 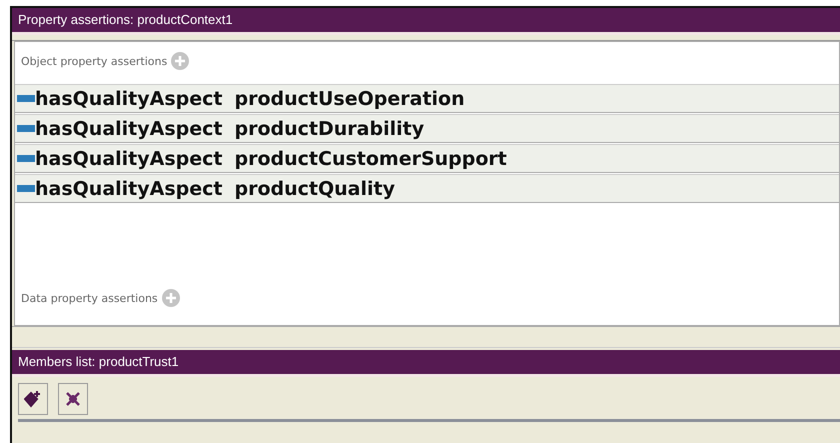 What do you see at coordinates (427, 128) in the screenshot?
I see `assertion-row: hasQualityAspect productDurability` at bounding box center [427, 128].